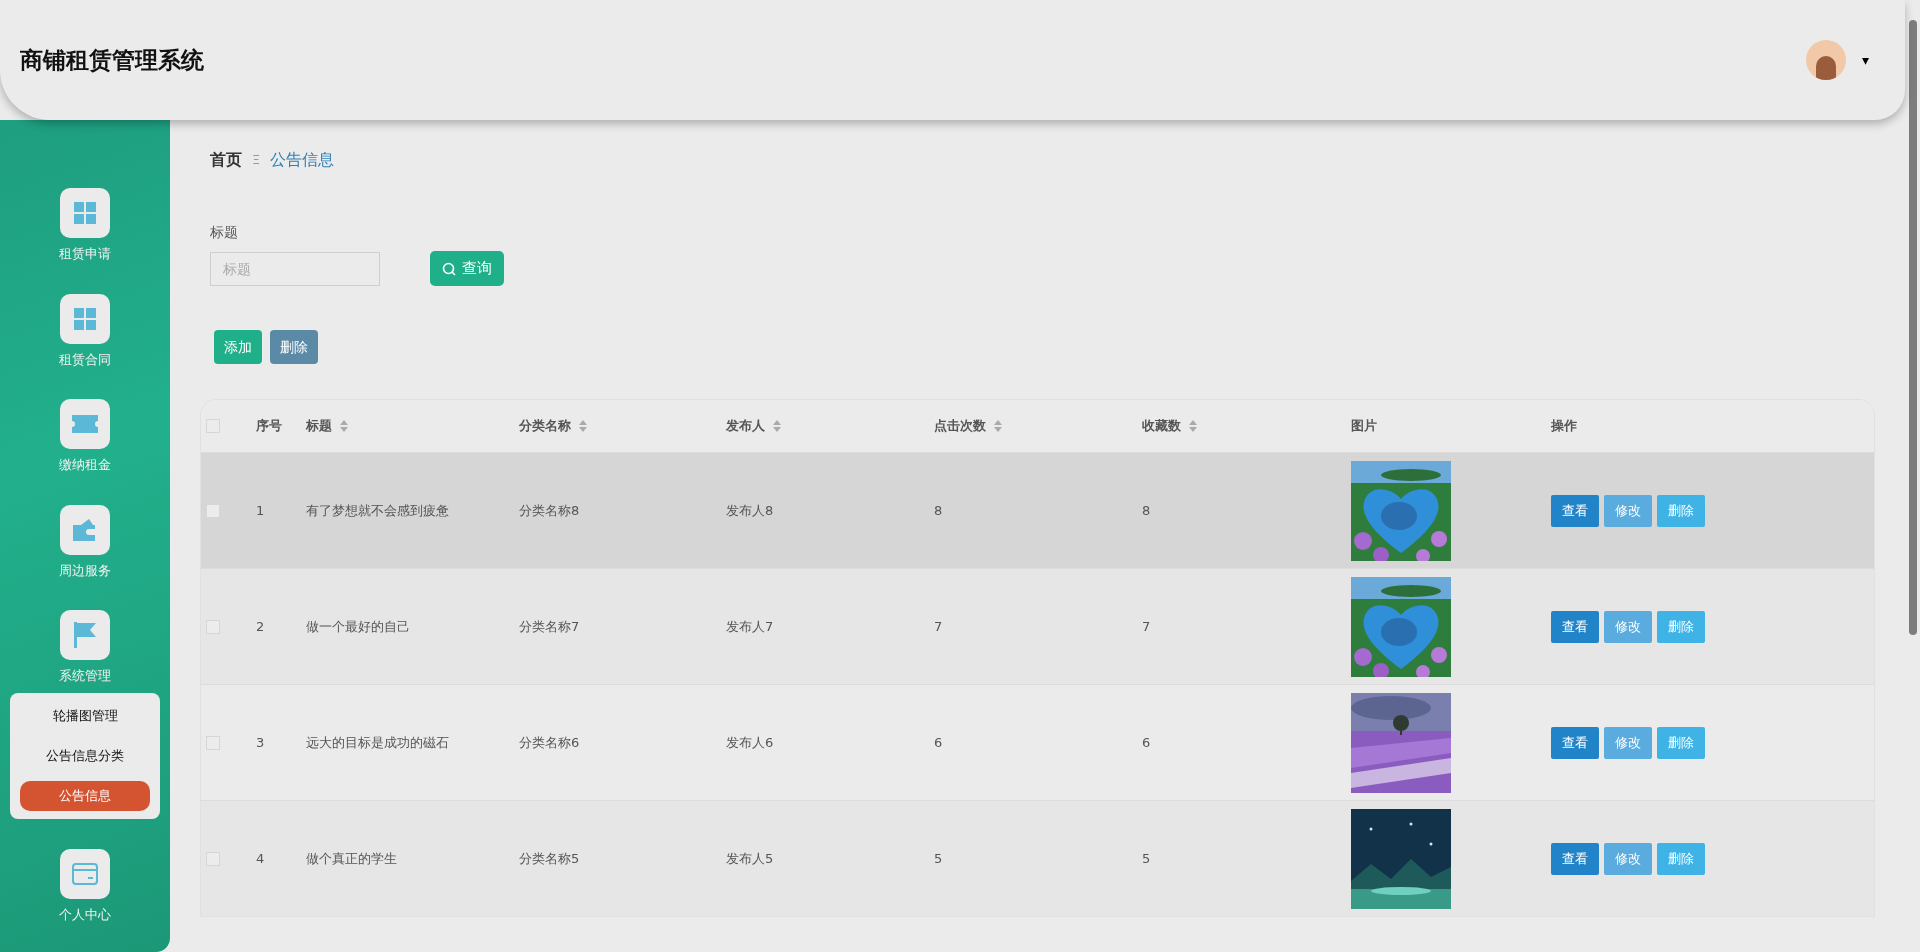 The height and width of the screenshot is (952, 1920). What do you see at coordinates (553, 426) in the screenshot?
I see `column-header: 分类名称` at bounding box center [553, 426].